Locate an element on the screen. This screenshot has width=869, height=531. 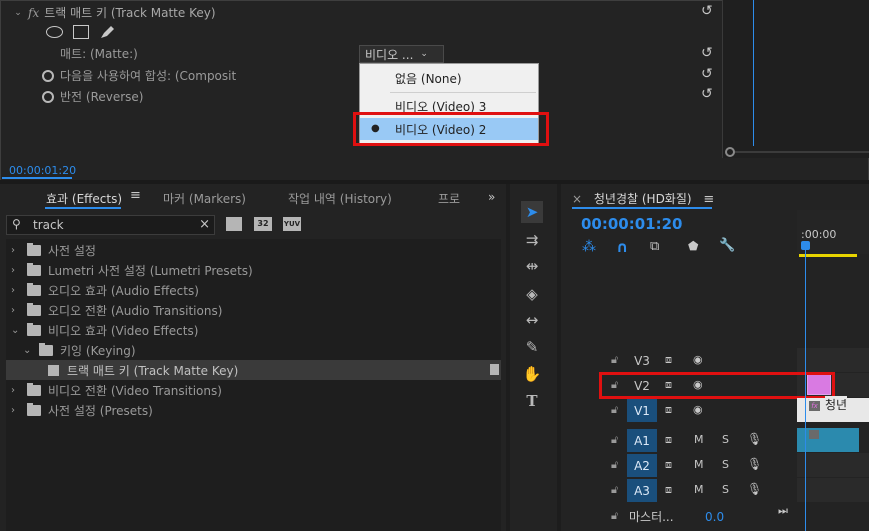
overflow-tabs-icon: » is located at coordinates (491, 197).